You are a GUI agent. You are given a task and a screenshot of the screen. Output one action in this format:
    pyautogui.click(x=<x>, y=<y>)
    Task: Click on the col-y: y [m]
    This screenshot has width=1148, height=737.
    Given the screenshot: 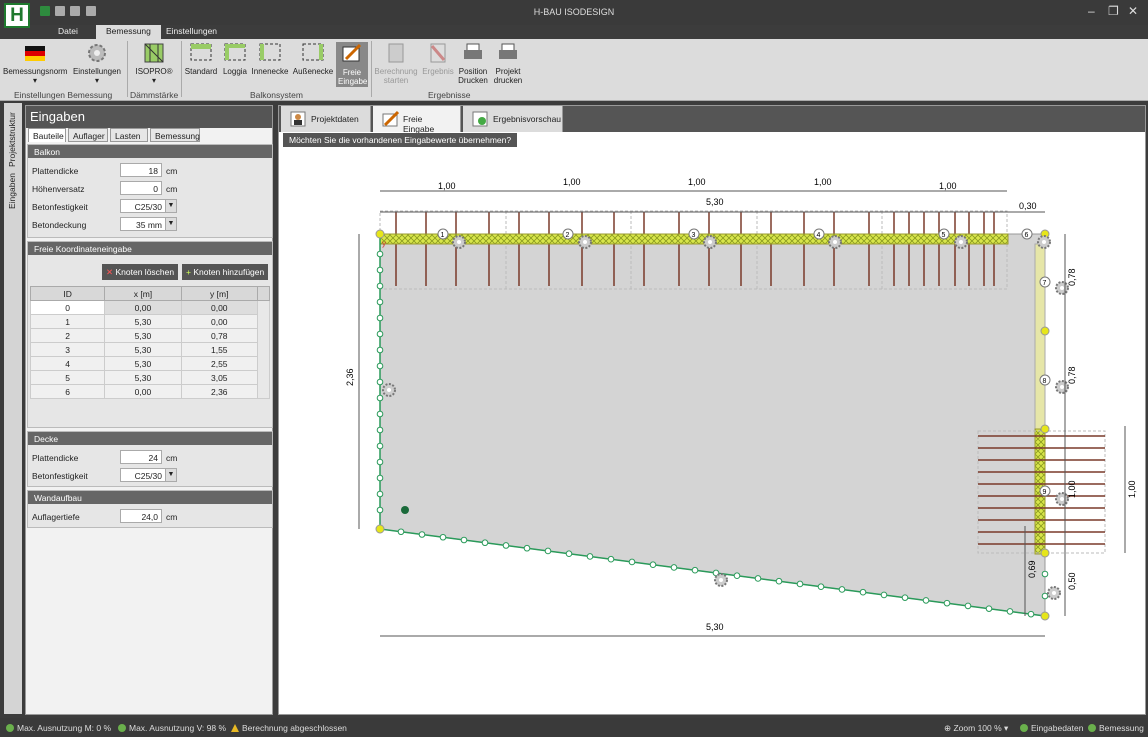 What is the action you would take?
    pyautogui.click(x=219, y=293)
    